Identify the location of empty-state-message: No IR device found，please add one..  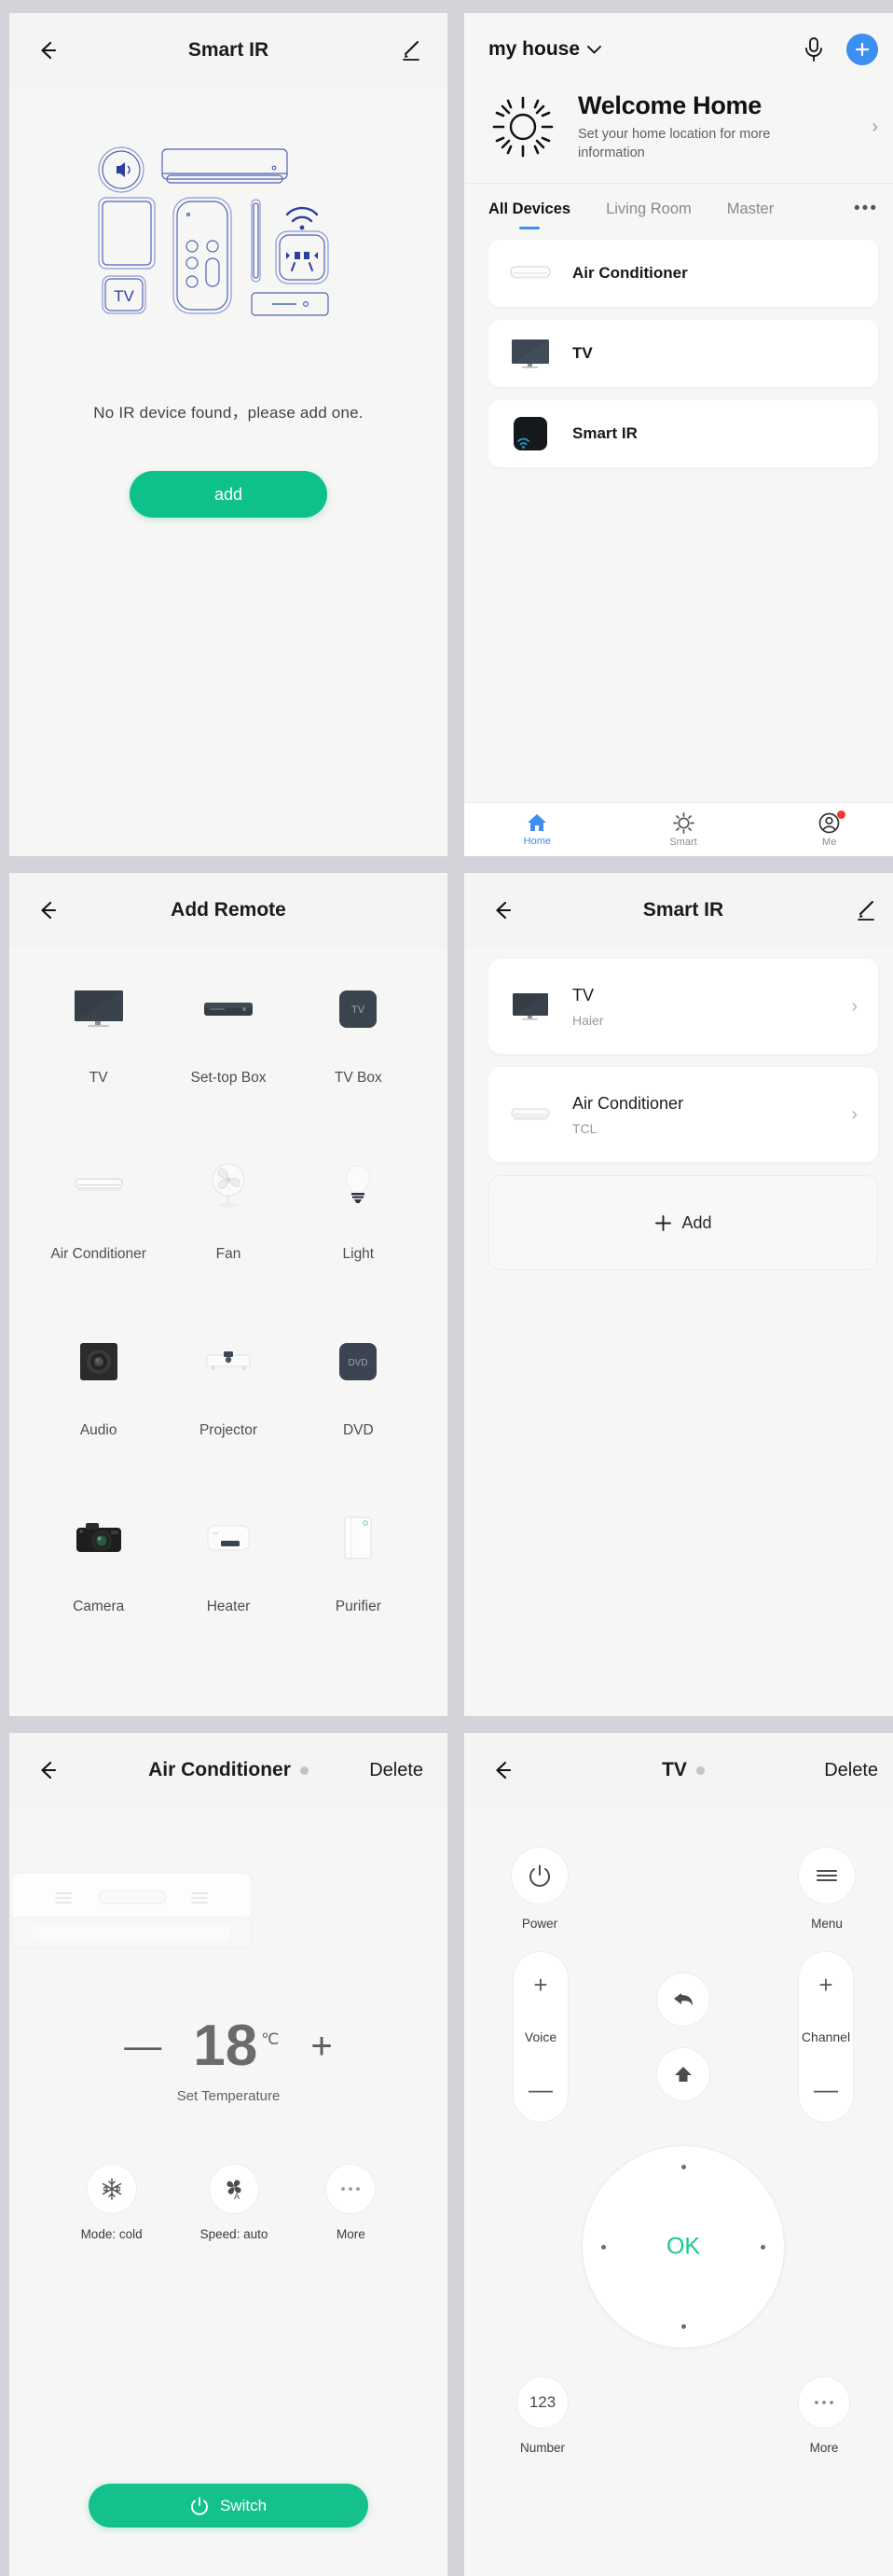
(228, 413).